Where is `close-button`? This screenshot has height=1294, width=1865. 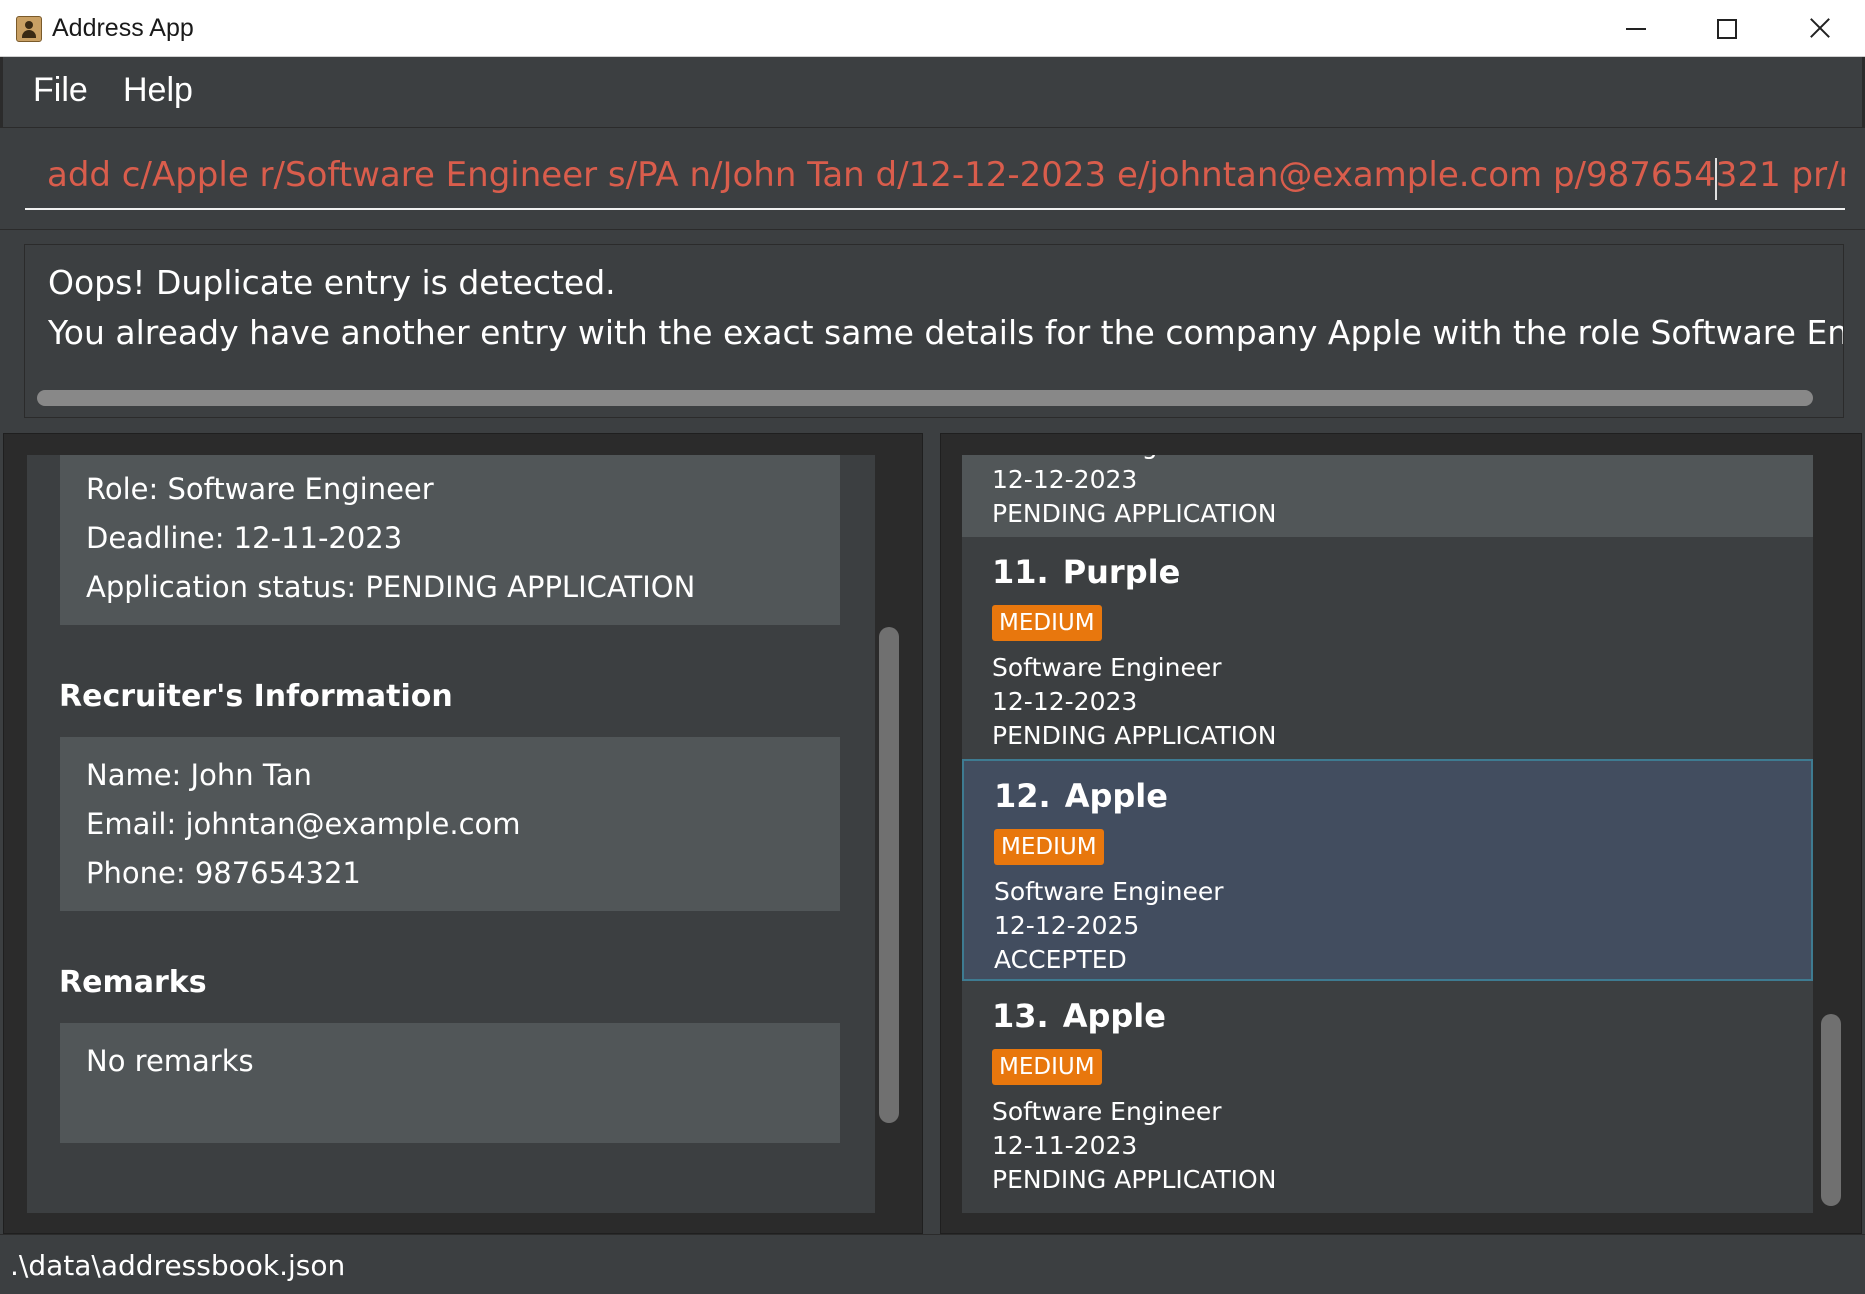 close-button is located at coordinates (1818, 28).